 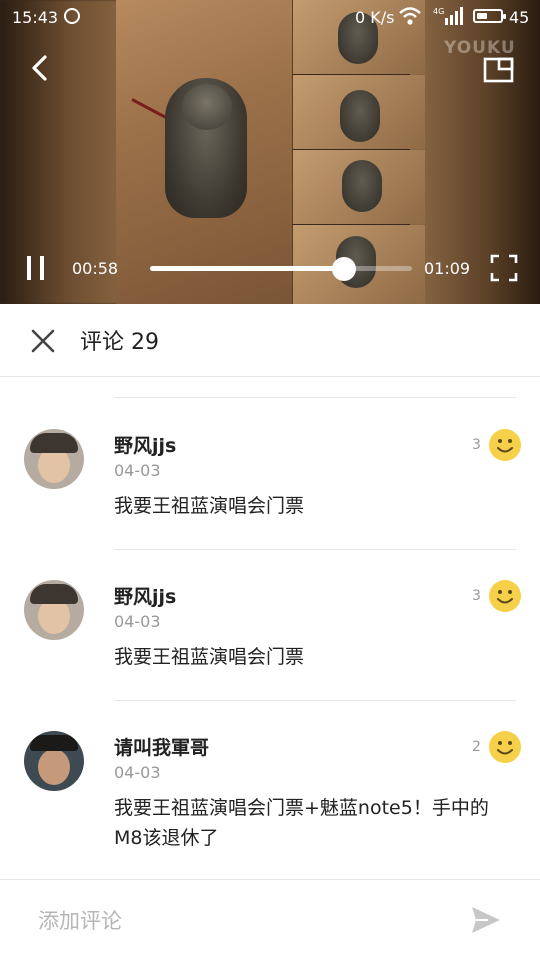 I want to click on fullscreen-icon, so click(x=504, y=268).